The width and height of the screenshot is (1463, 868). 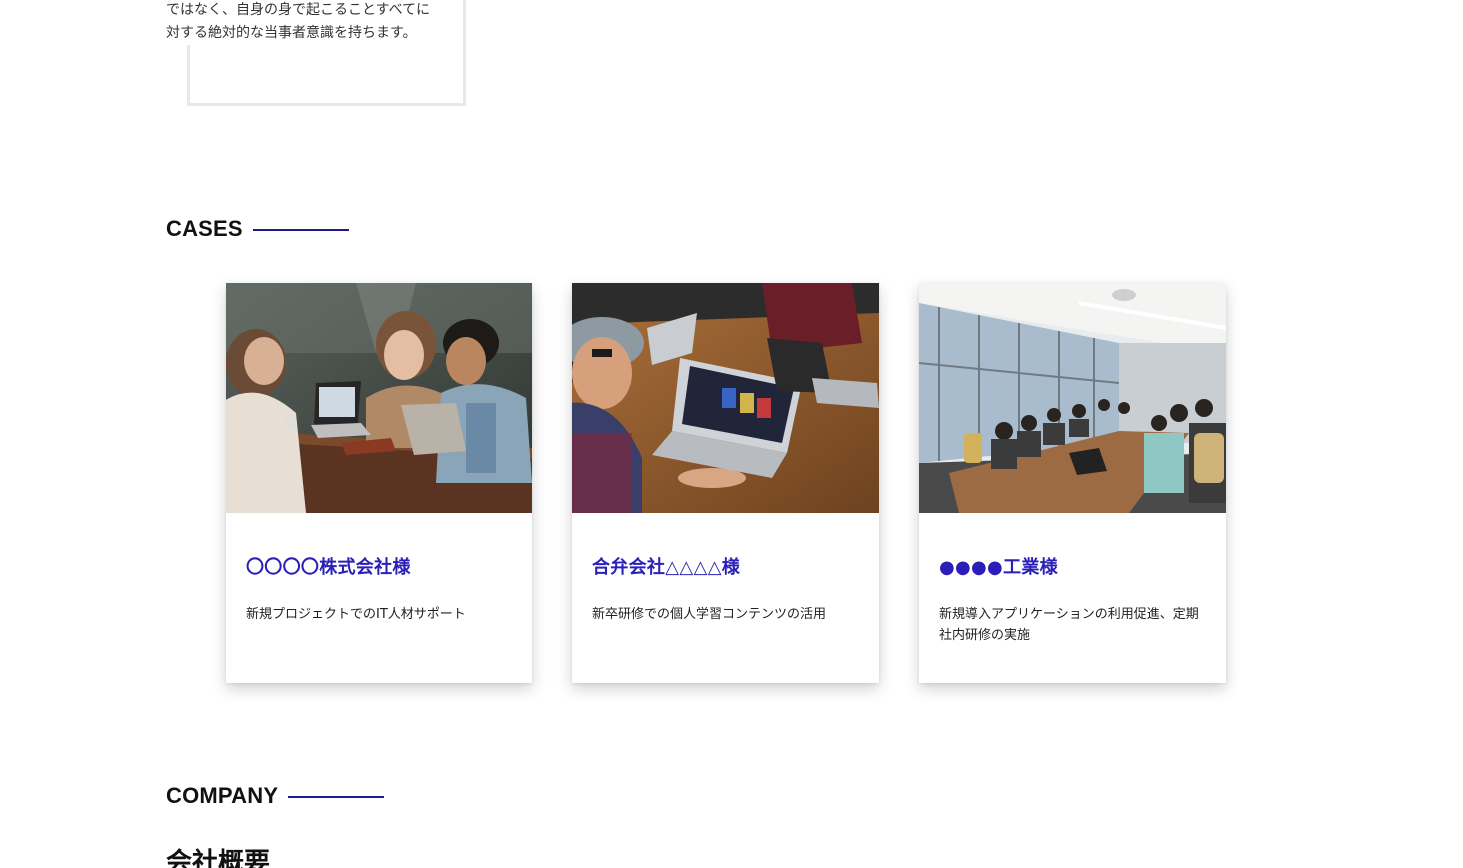 I want to click on case-card: ●●●●工業様 新規導入アプリケーションの利用促進、定期社内研修の実施, so click(x=1072, y=483).